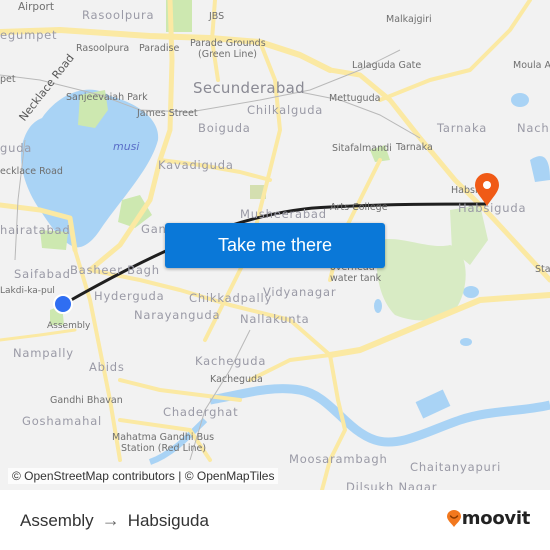  Describe the element at coordinates (456, 467) in the screenshot. I see `map-label-chaitanyapuri: Chaitanyapuri` at that location.